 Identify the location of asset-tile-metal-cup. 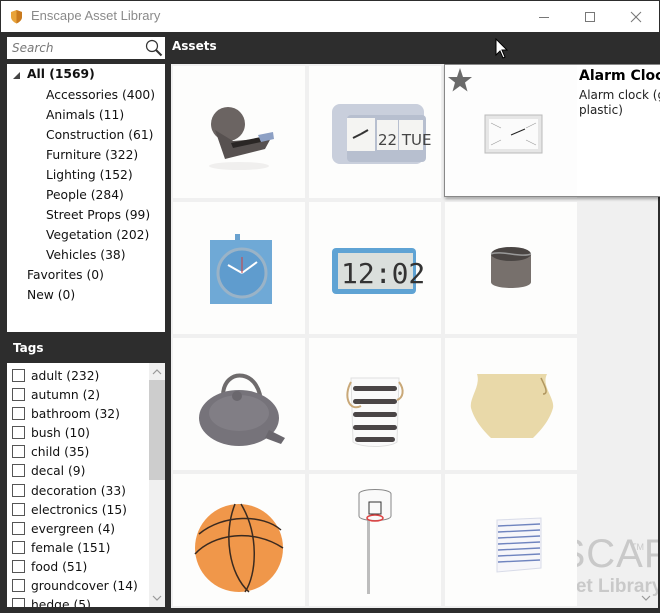
(511, 268).